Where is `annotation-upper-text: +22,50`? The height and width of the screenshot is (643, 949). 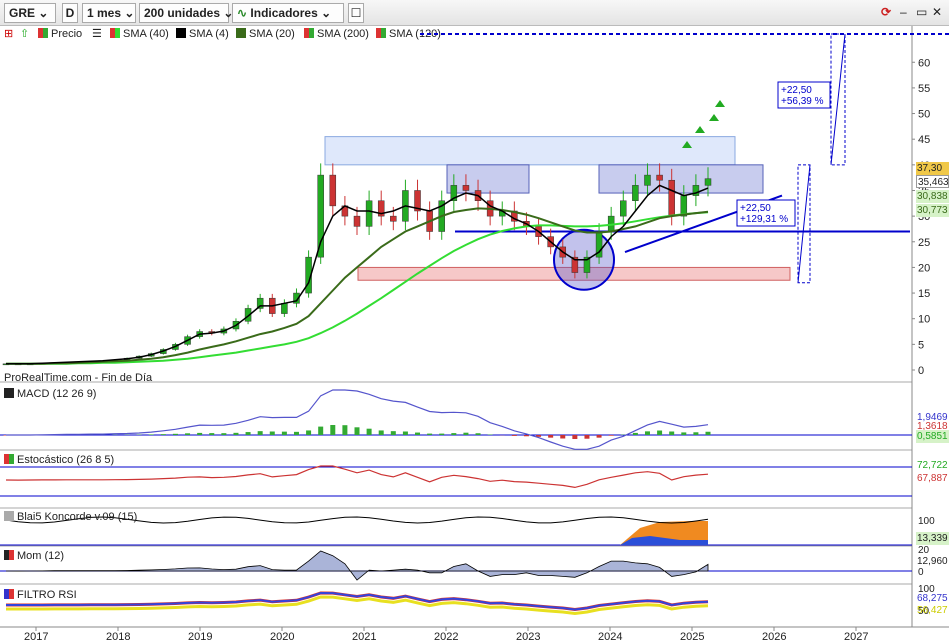 annotation-upper-text: +22,50 is located at coordinates (796, 90).